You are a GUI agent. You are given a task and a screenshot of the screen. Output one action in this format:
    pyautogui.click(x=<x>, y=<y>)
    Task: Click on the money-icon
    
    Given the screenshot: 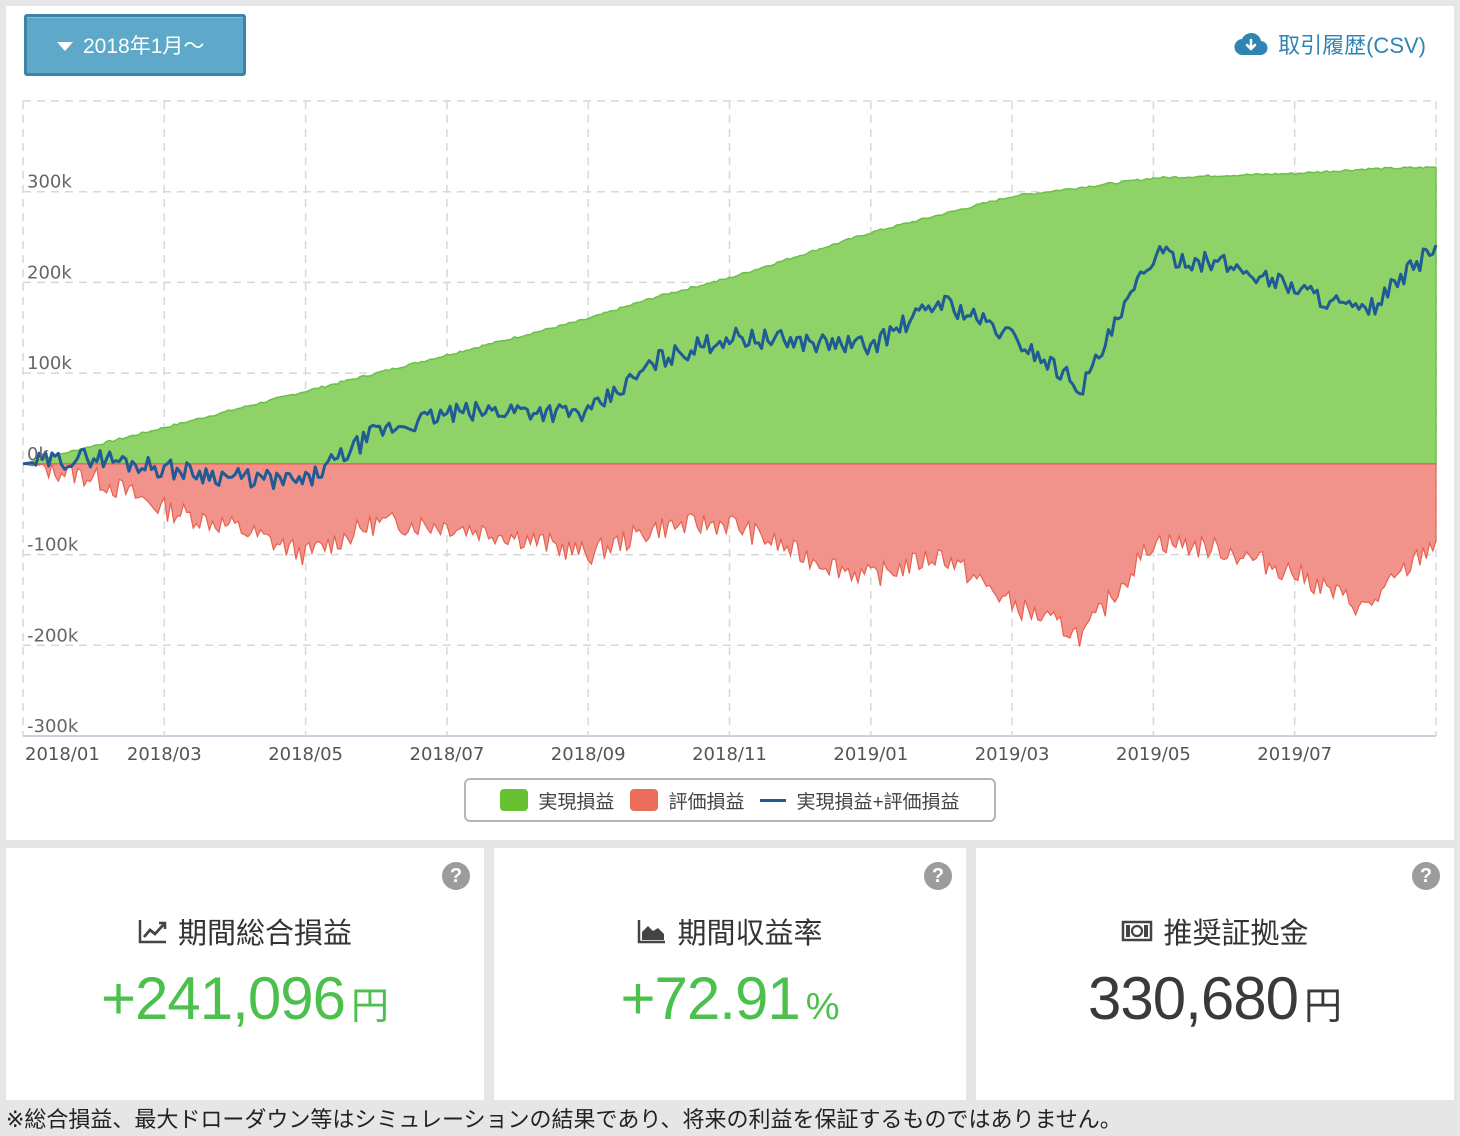 What is the action you would take?
    pyautogui.click(x=1137, y=931)
    